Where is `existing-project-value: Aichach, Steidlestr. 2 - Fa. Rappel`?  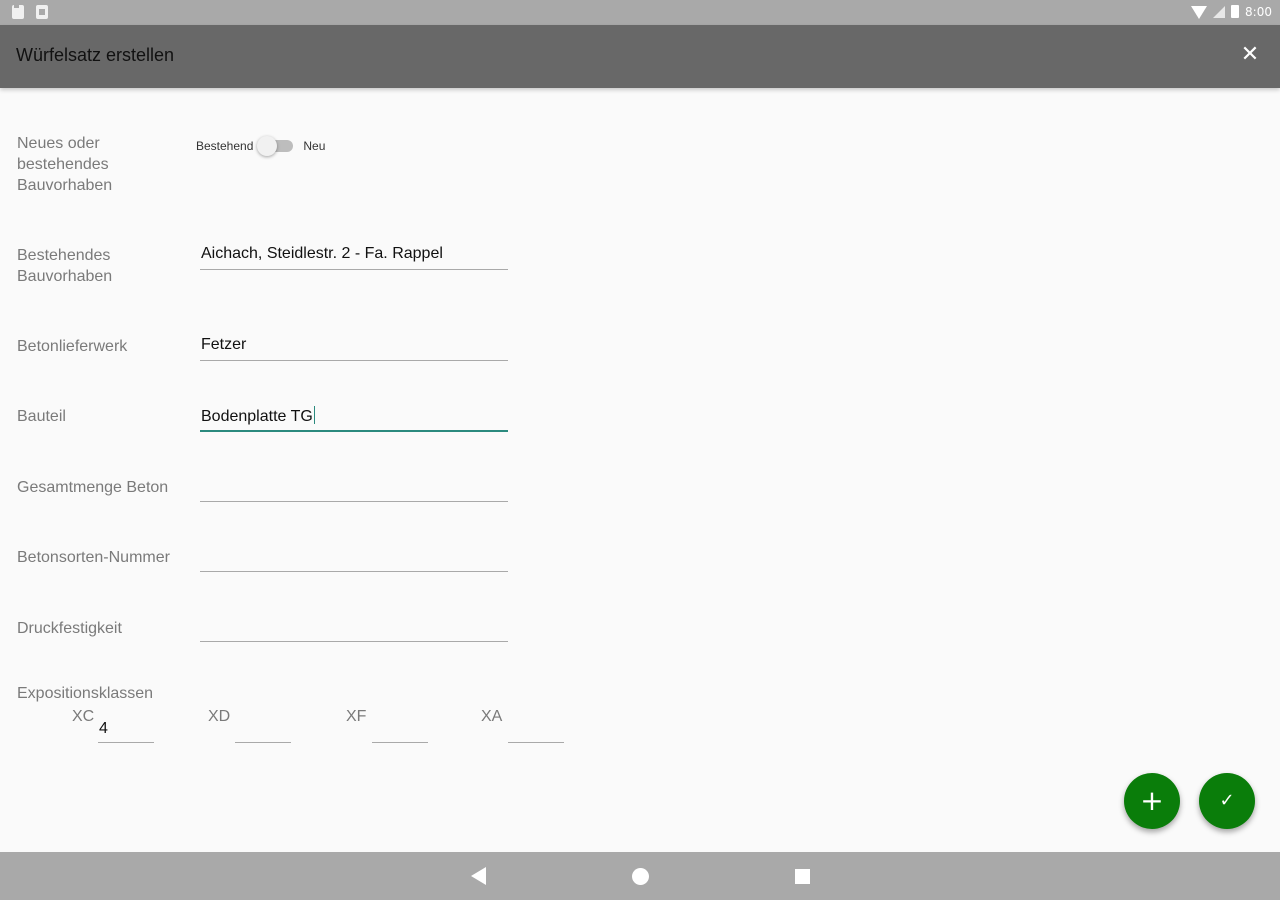 existing-project-value: Aichach, Steidlestr. 2 - Fa. Rappel is located at coordinates (322, 253).